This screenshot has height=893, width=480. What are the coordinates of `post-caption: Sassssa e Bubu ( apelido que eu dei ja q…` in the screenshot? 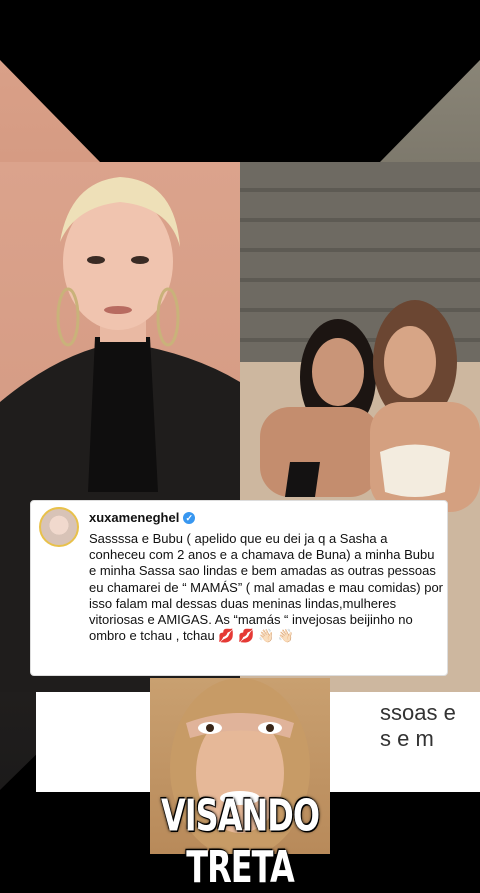 It's located at (266, 587).